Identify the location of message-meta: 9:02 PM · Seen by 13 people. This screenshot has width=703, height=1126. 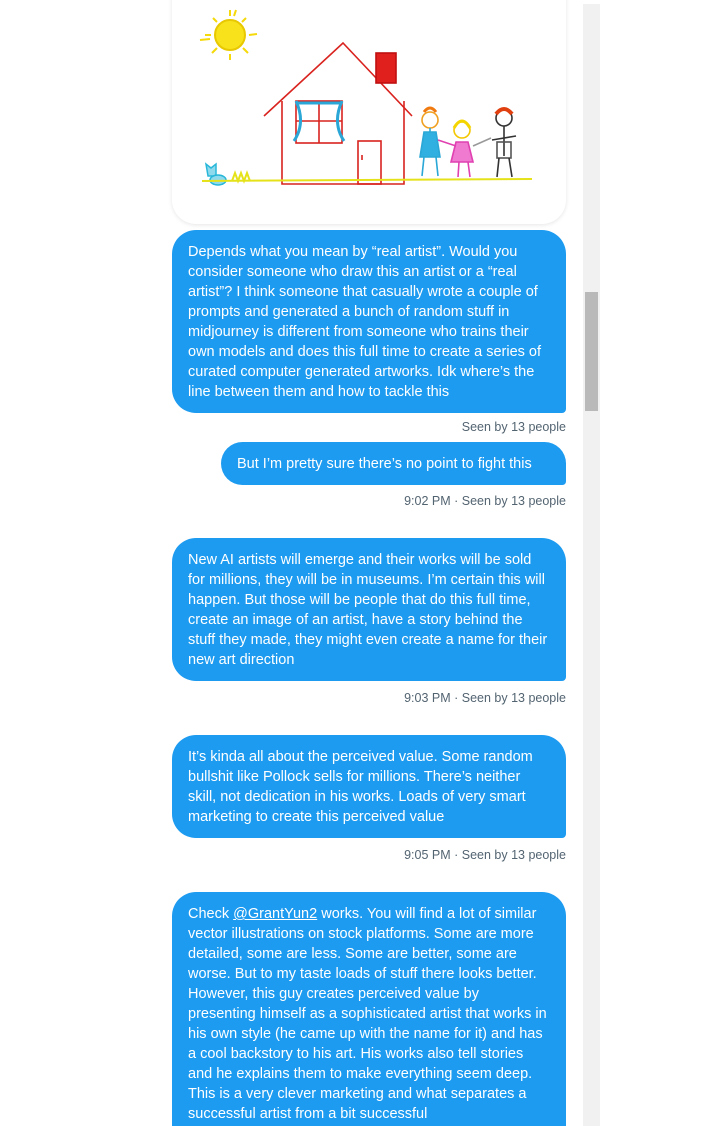
(485, 501).